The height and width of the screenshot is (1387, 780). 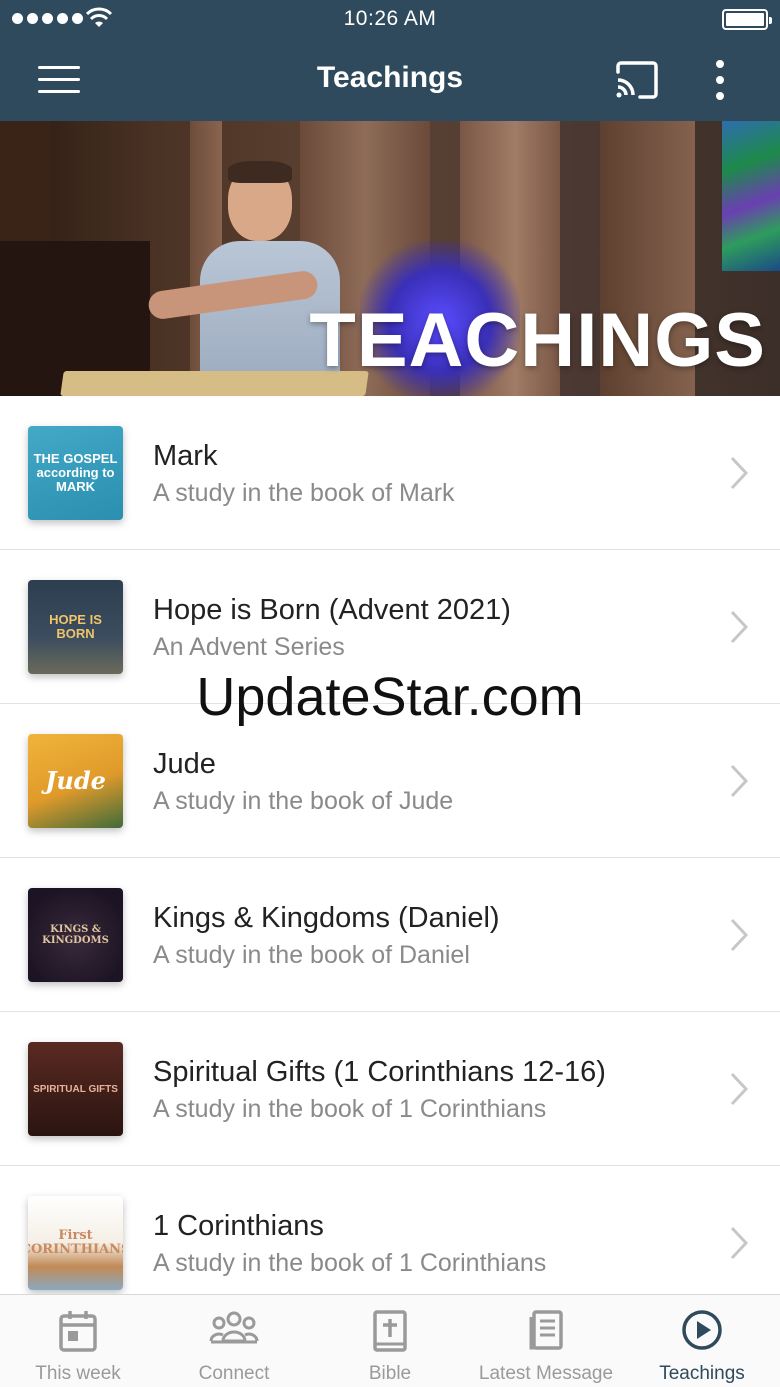 I want to click on series-artwork: HOPE IS BORN, so click(x=75, y=627).